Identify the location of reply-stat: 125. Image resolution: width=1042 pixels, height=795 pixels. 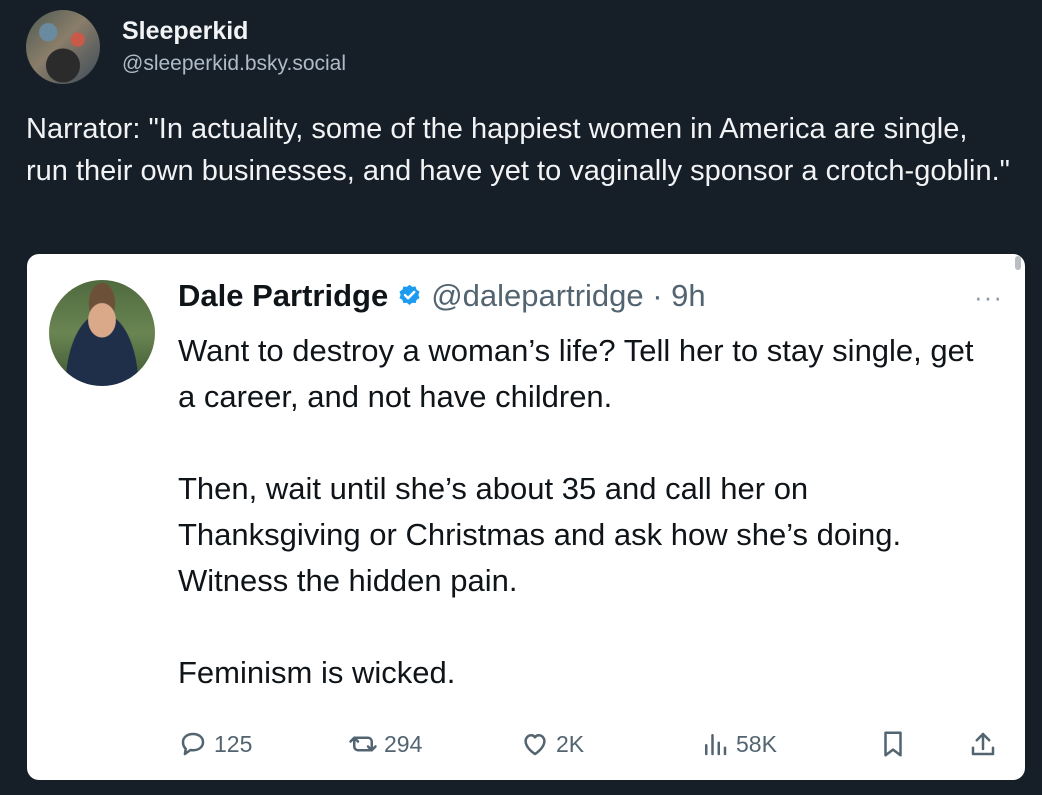
(215, 744).